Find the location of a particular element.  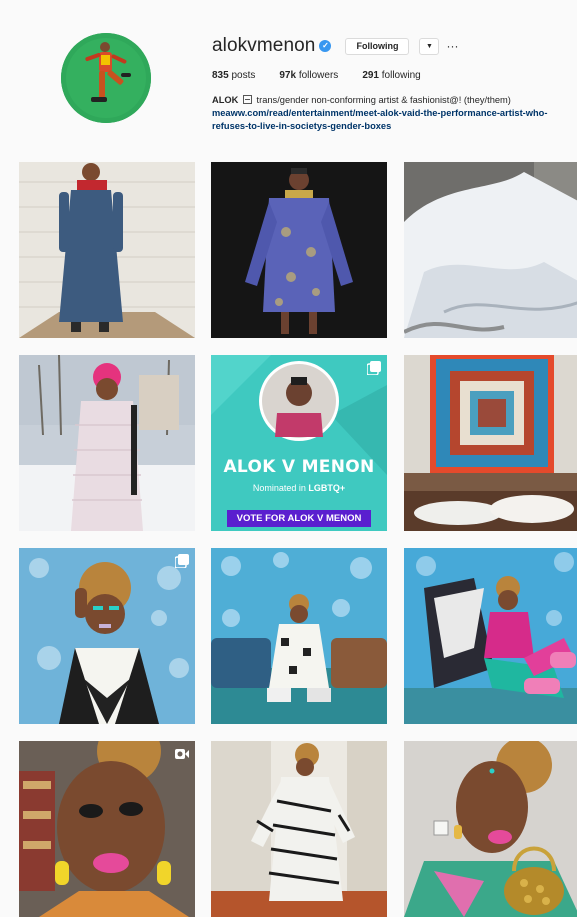

vote-post-subtitle: Nominated in LGBTQ+ is located at coordinates (299, 488).